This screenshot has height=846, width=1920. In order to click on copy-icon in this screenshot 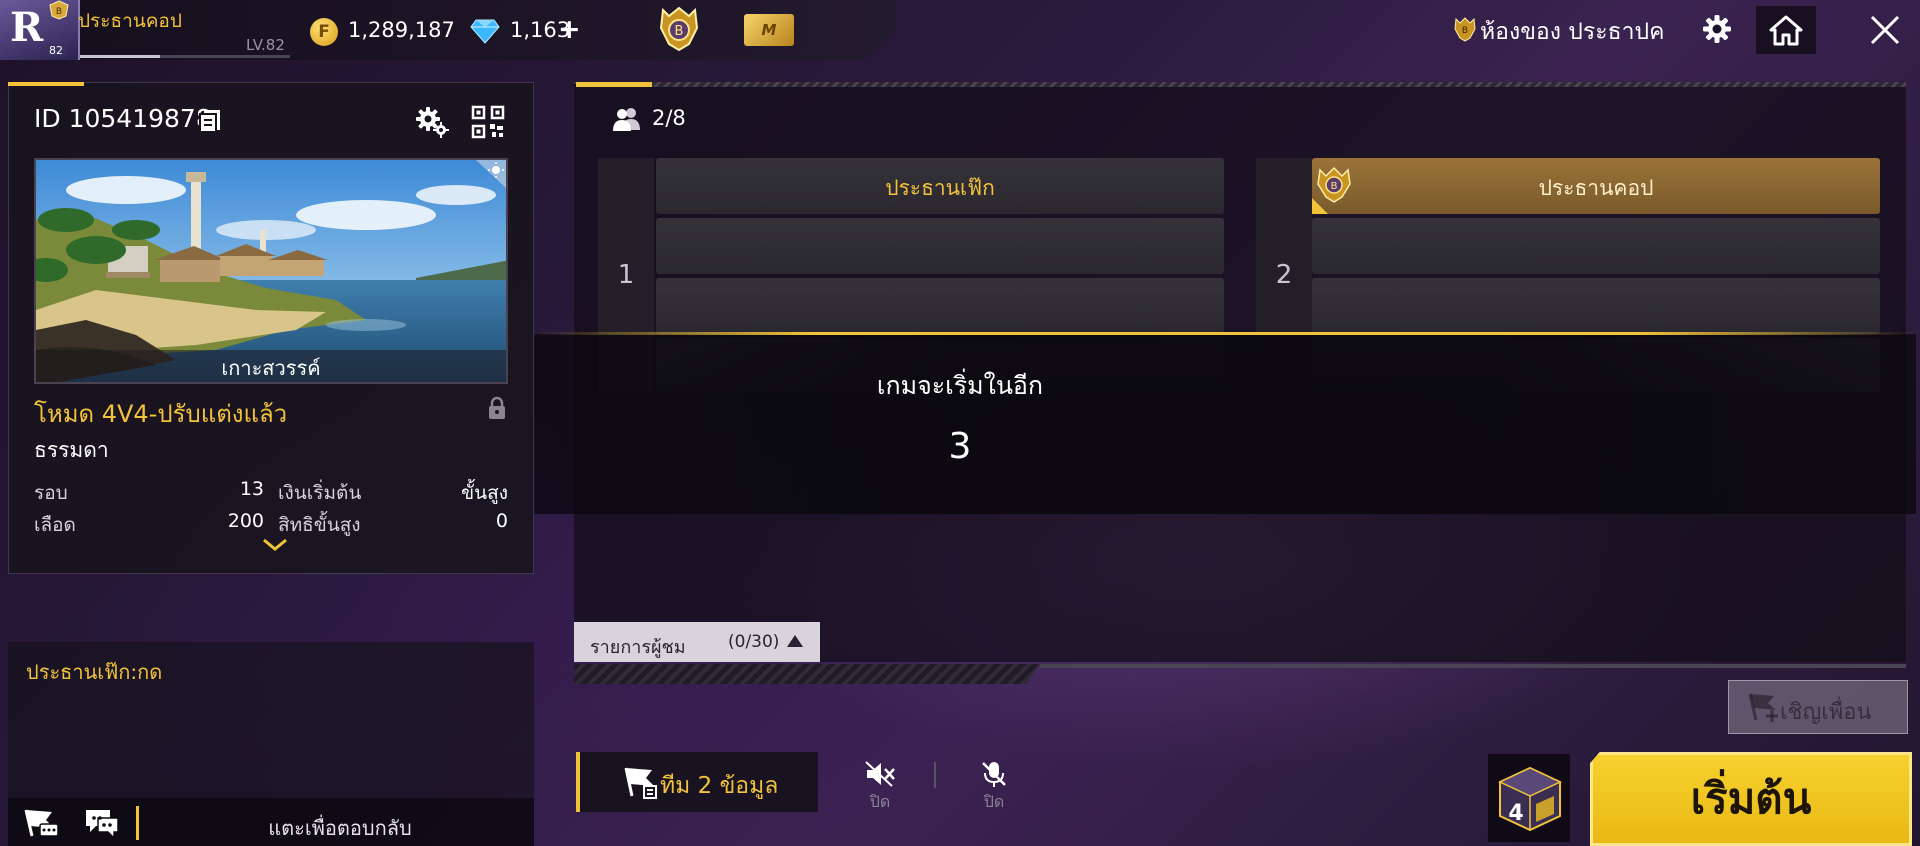, I will do `click(210, 121)`.